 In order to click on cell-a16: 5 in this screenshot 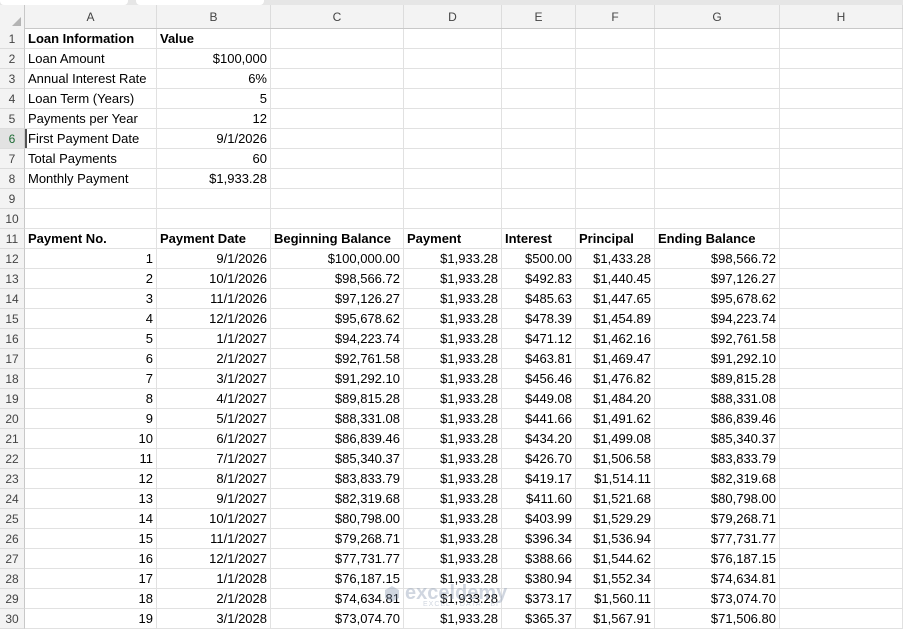, I will do `click(91, 339)`.